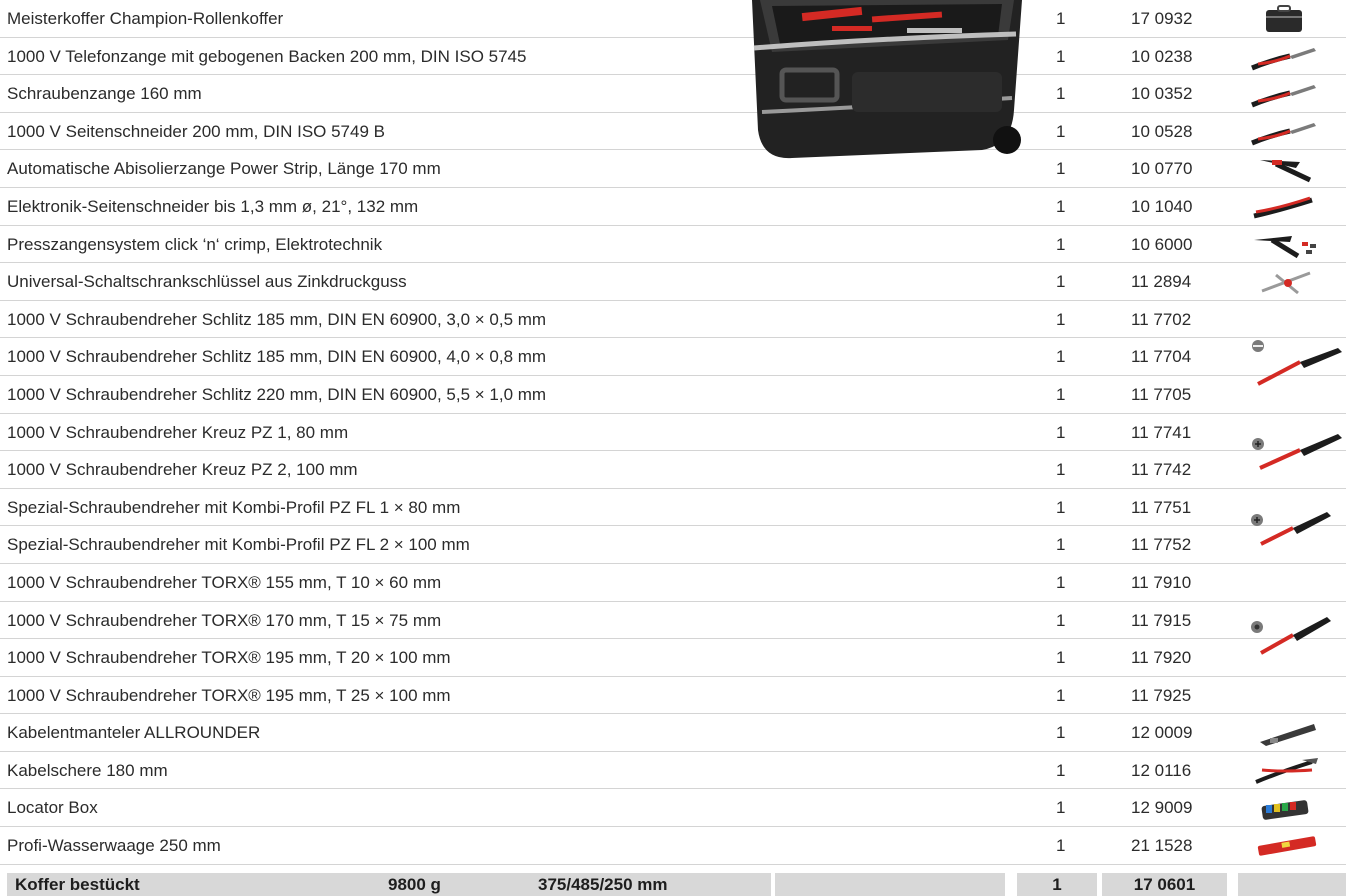 The width and height of the screenshot is (1346, 896). I want to click on item-article-number: 11 7910, so click(1161, 582).